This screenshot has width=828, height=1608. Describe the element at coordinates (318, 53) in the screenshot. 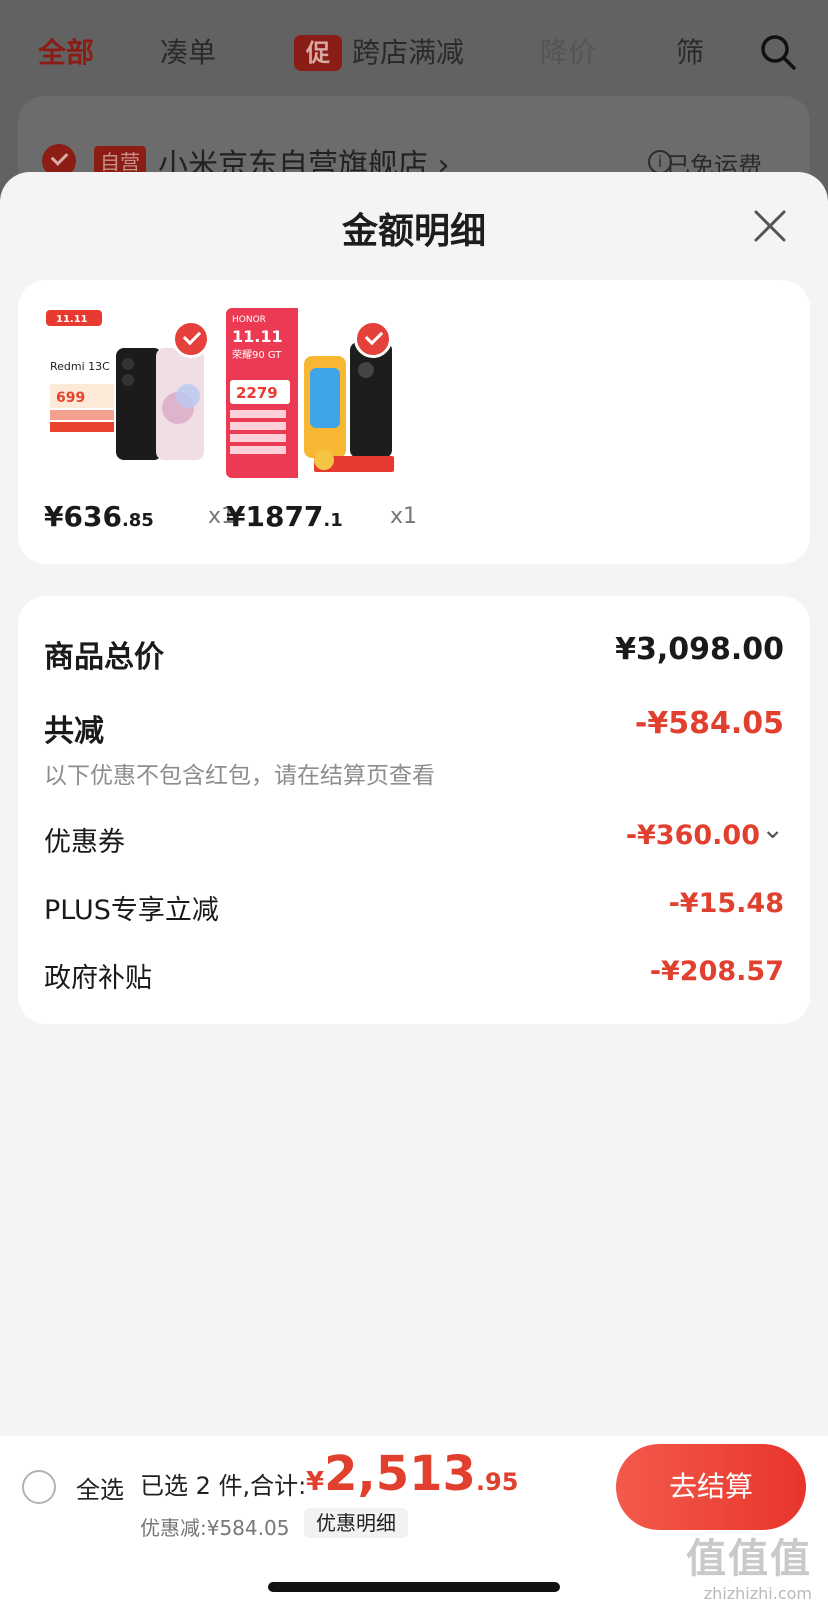

I see `promo-chip-icon: 促` at that location.